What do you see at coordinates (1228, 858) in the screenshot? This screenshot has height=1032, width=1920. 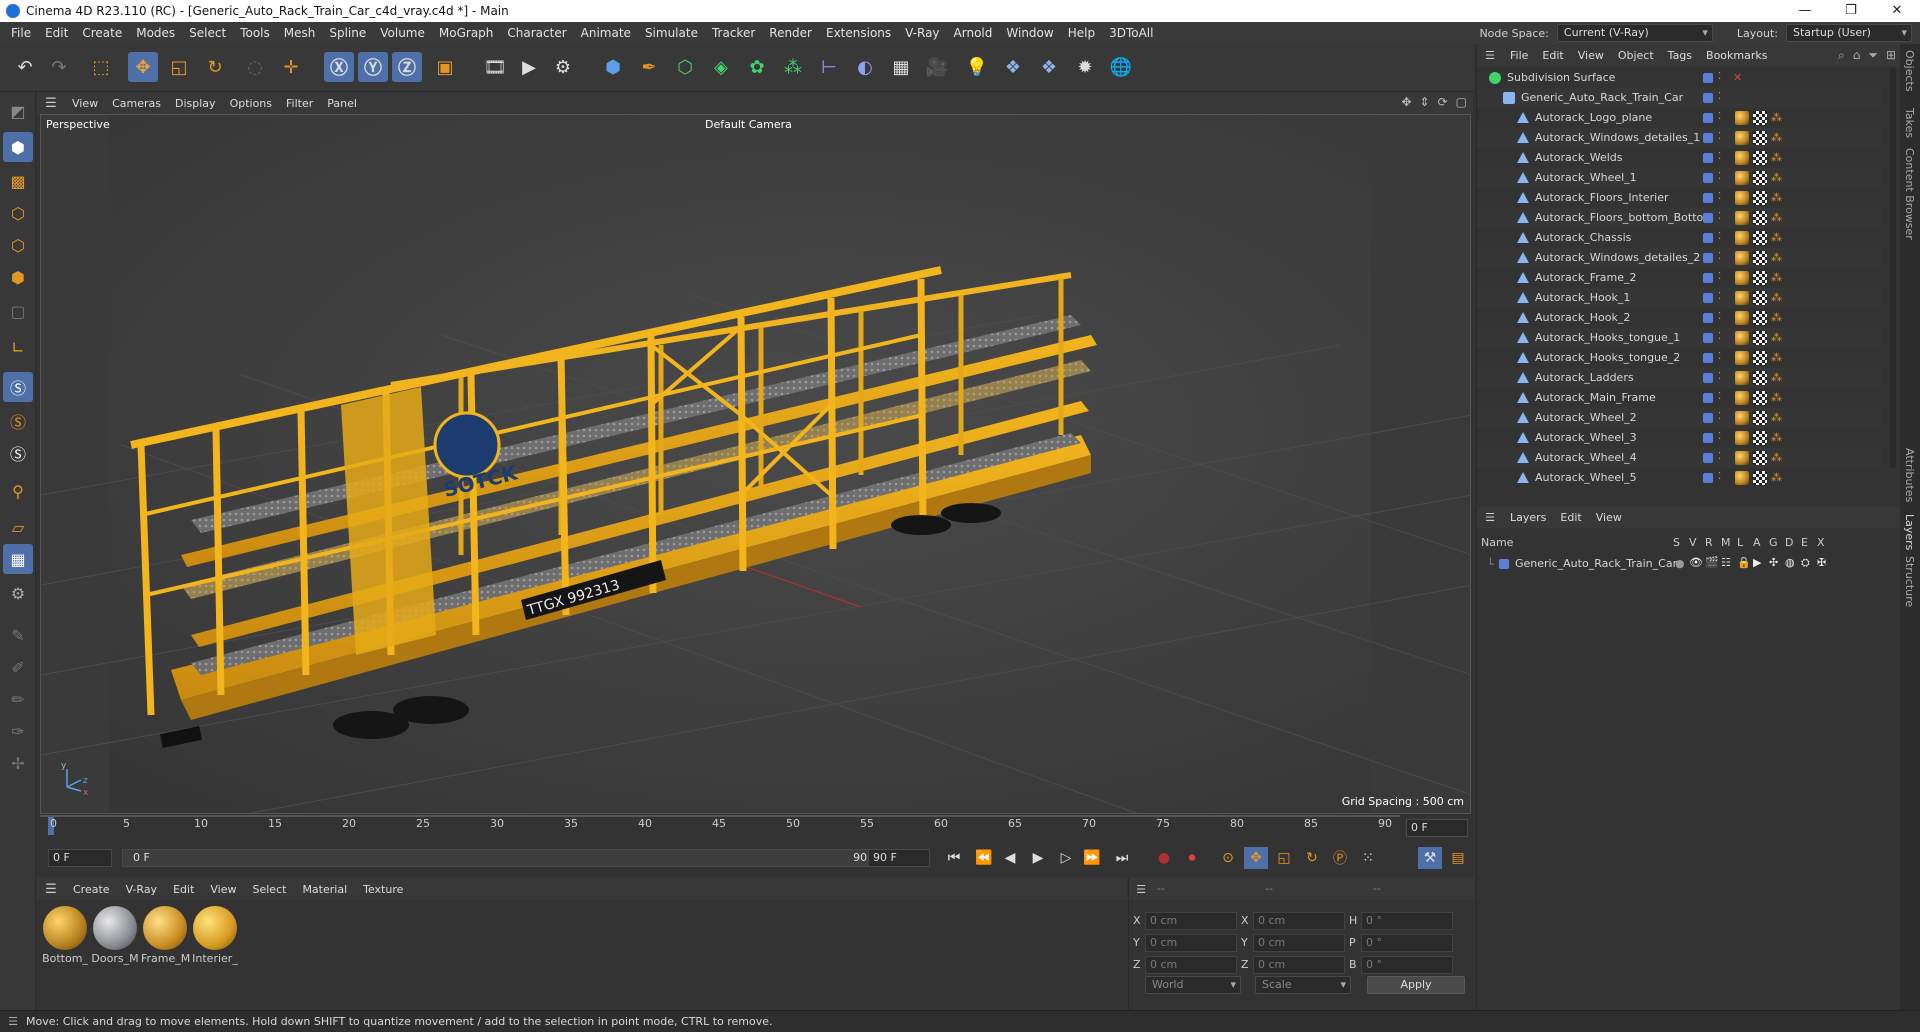 I see `key-selection-icon: ⊙` at bounding box center [1228, 858].